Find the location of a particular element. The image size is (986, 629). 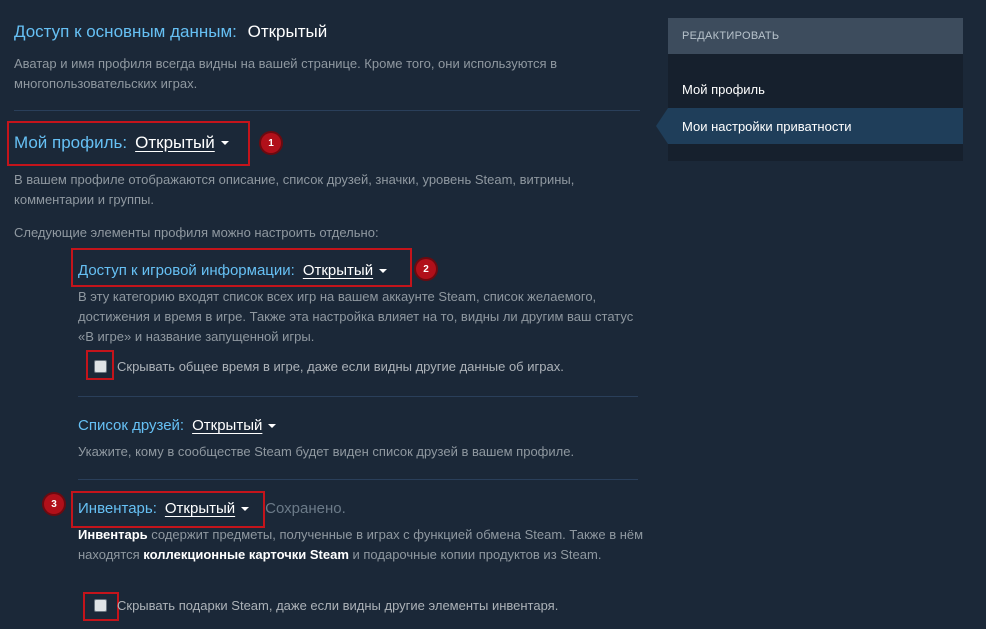

game-details-label: Доступ к игровой информации: is located at coordinates (186, 270).